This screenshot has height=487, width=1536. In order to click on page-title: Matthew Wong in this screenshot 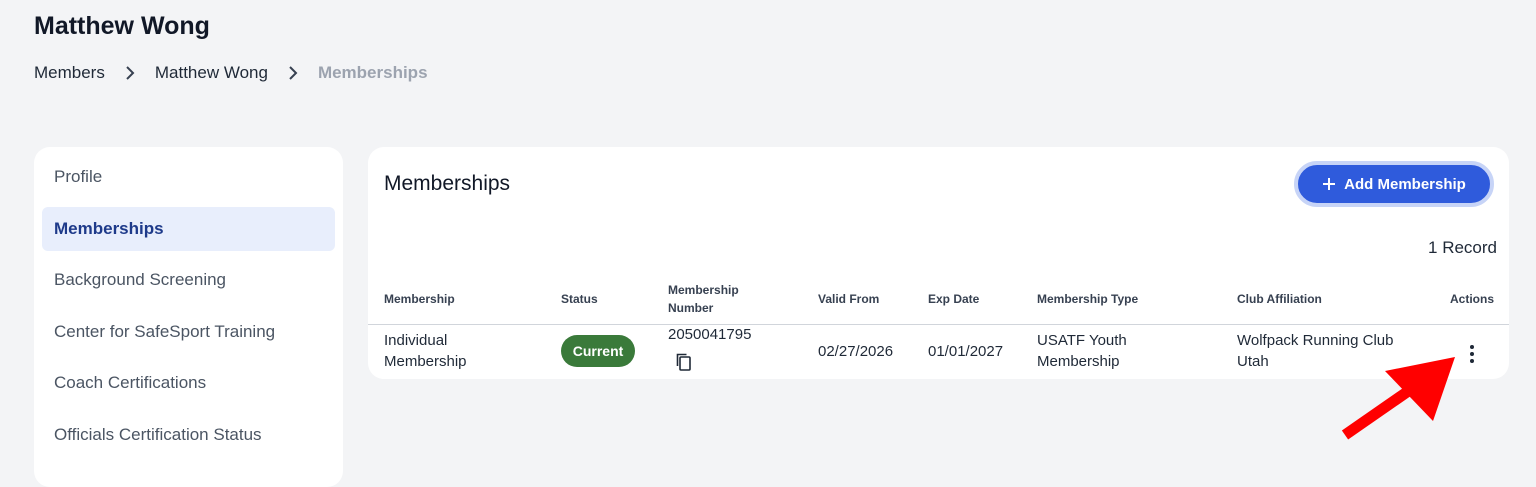, I will do `click(122, 26)`.